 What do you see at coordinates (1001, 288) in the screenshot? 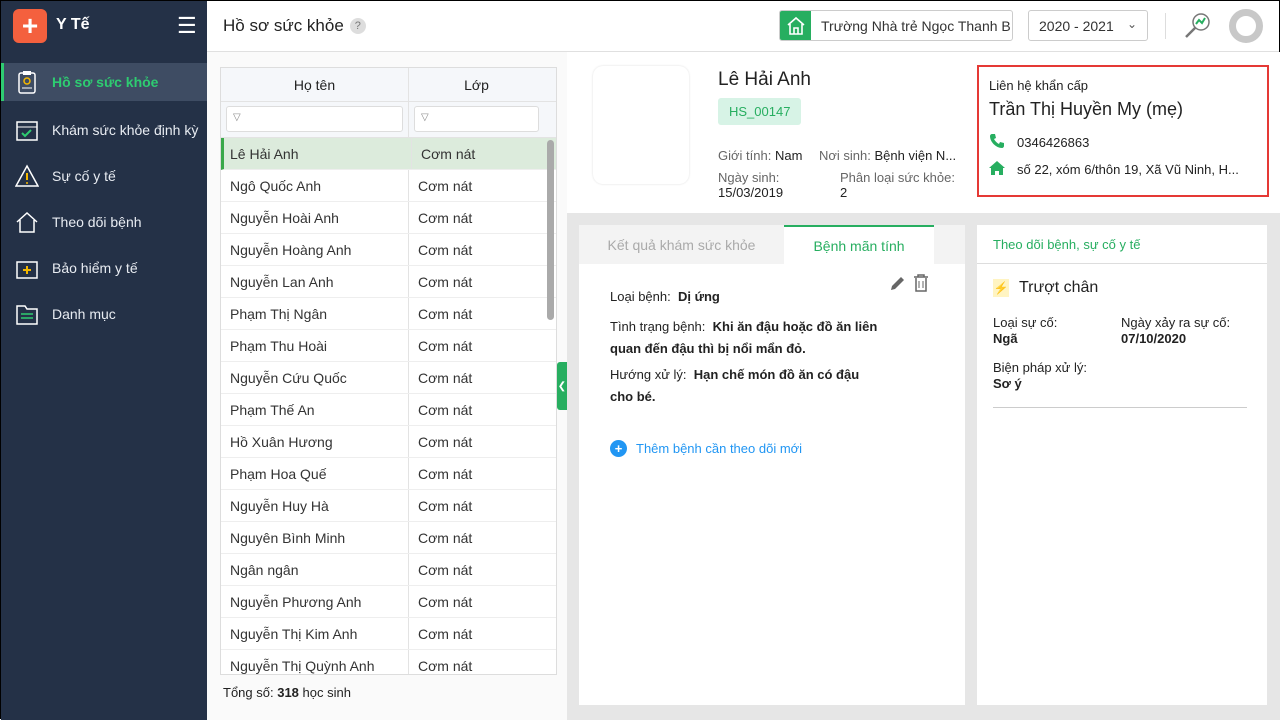
I see `lightning-icon: ⚡` at bounding box center [1001, 288].